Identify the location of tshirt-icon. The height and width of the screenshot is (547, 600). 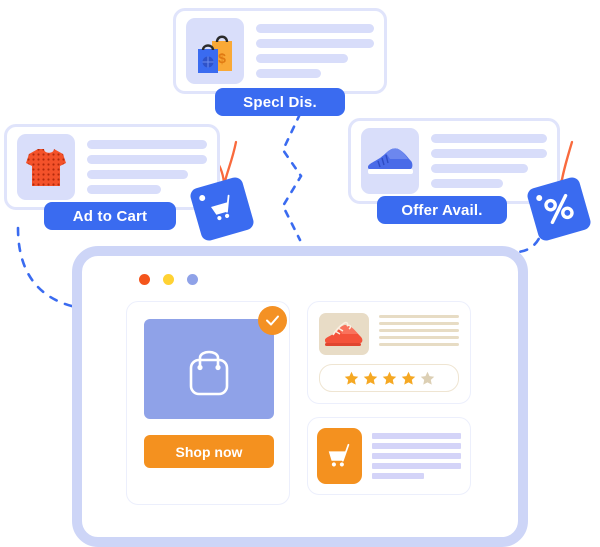
(46, 167).